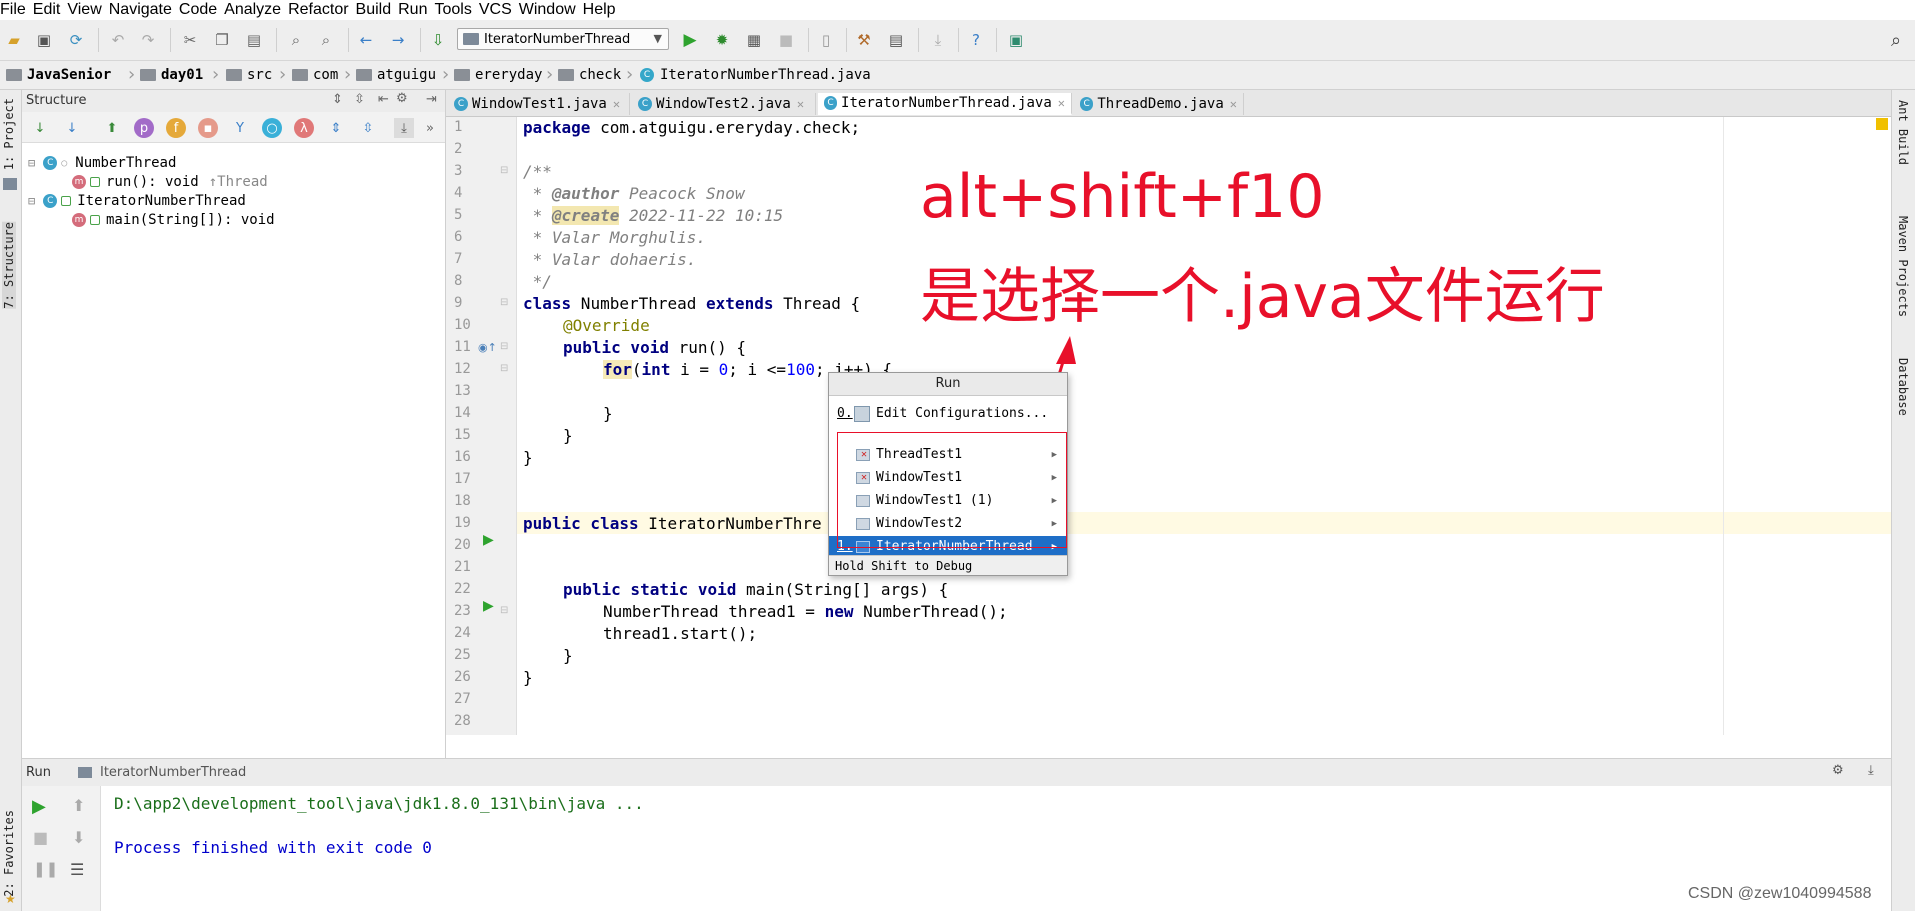 The height and width of the screenshot is (911, 1915). I want to click on lambda-icon: λ, so click(304, 128).